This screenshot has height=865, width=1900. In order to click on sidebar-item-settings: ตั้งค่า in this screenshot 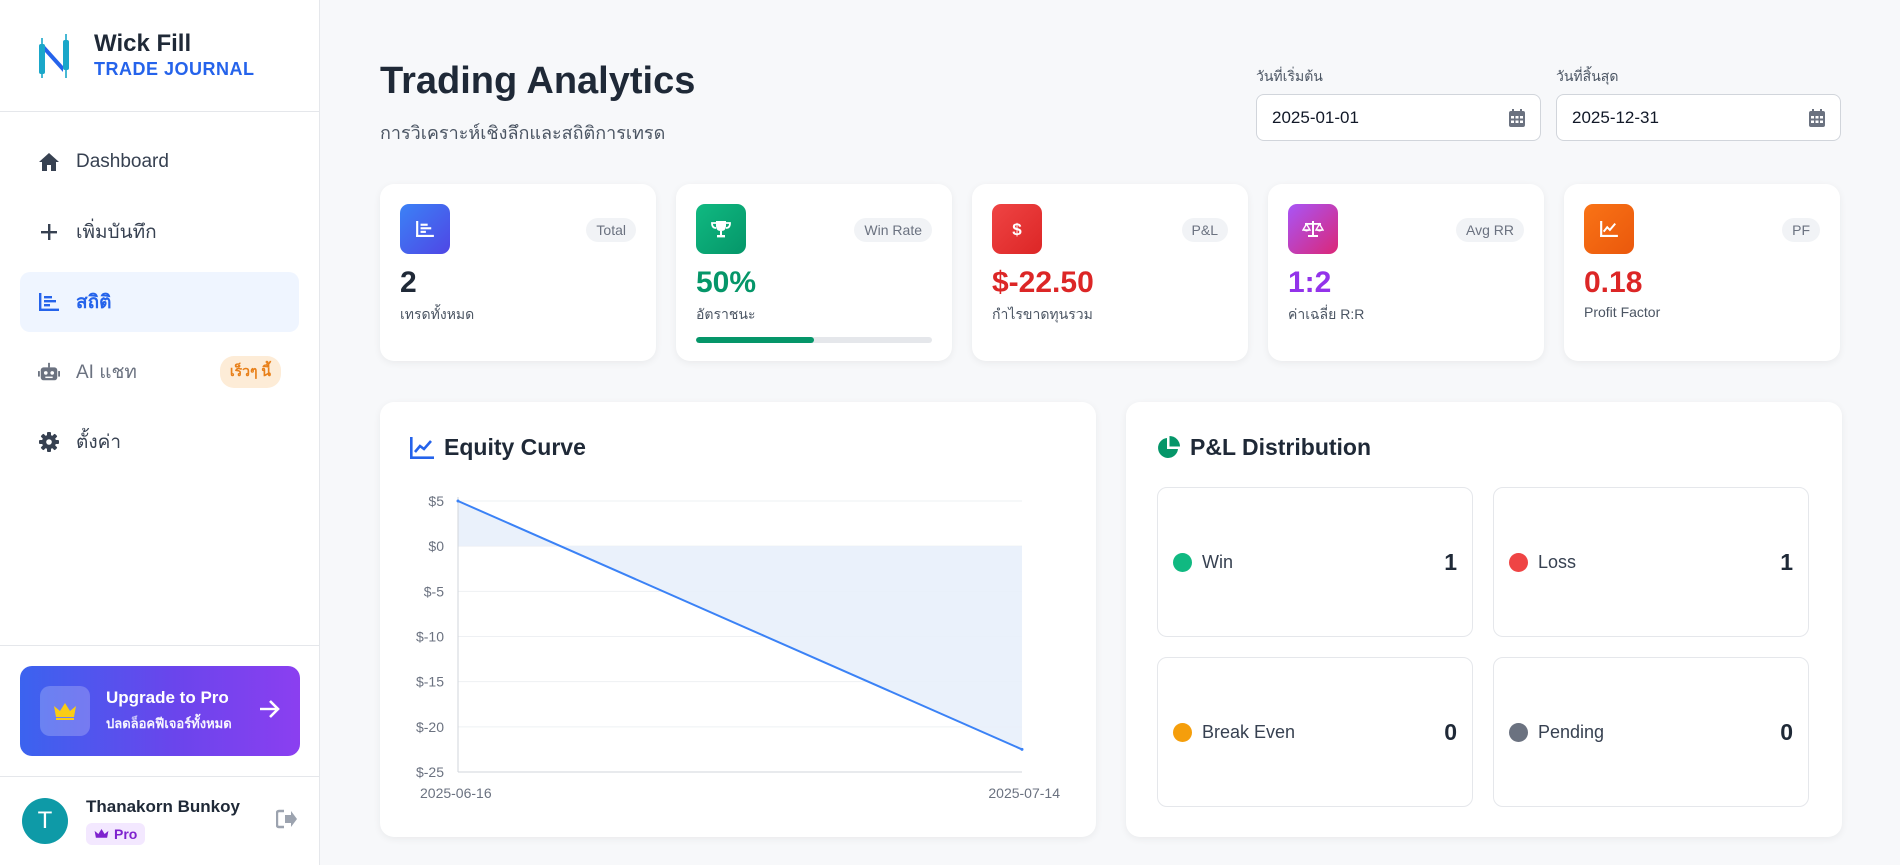, I will do `click(159, 442)`.